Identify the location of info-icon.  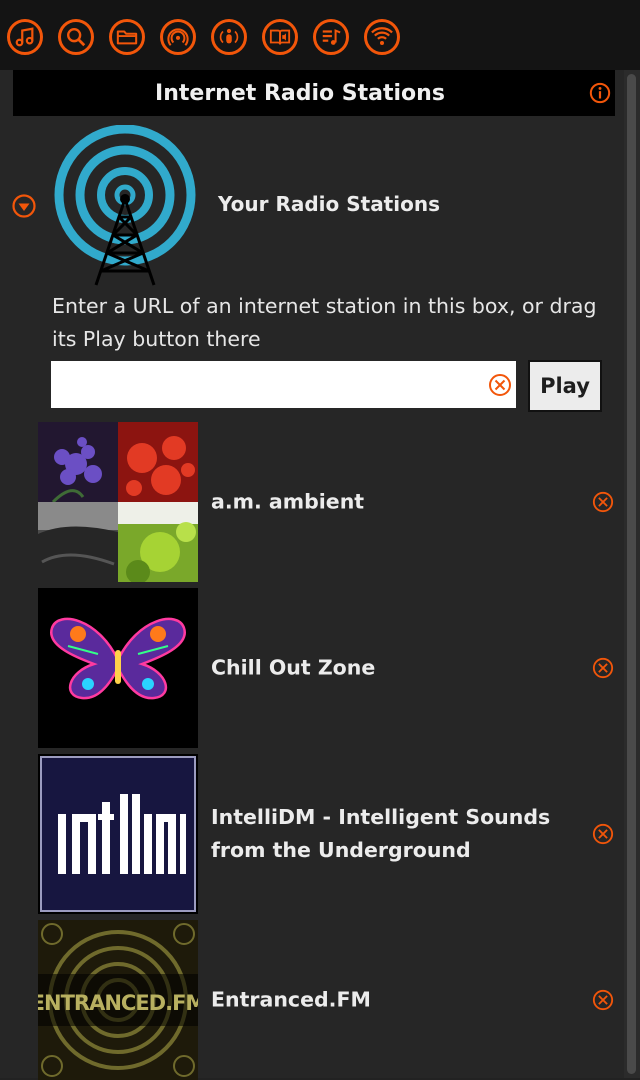
(600, 93).